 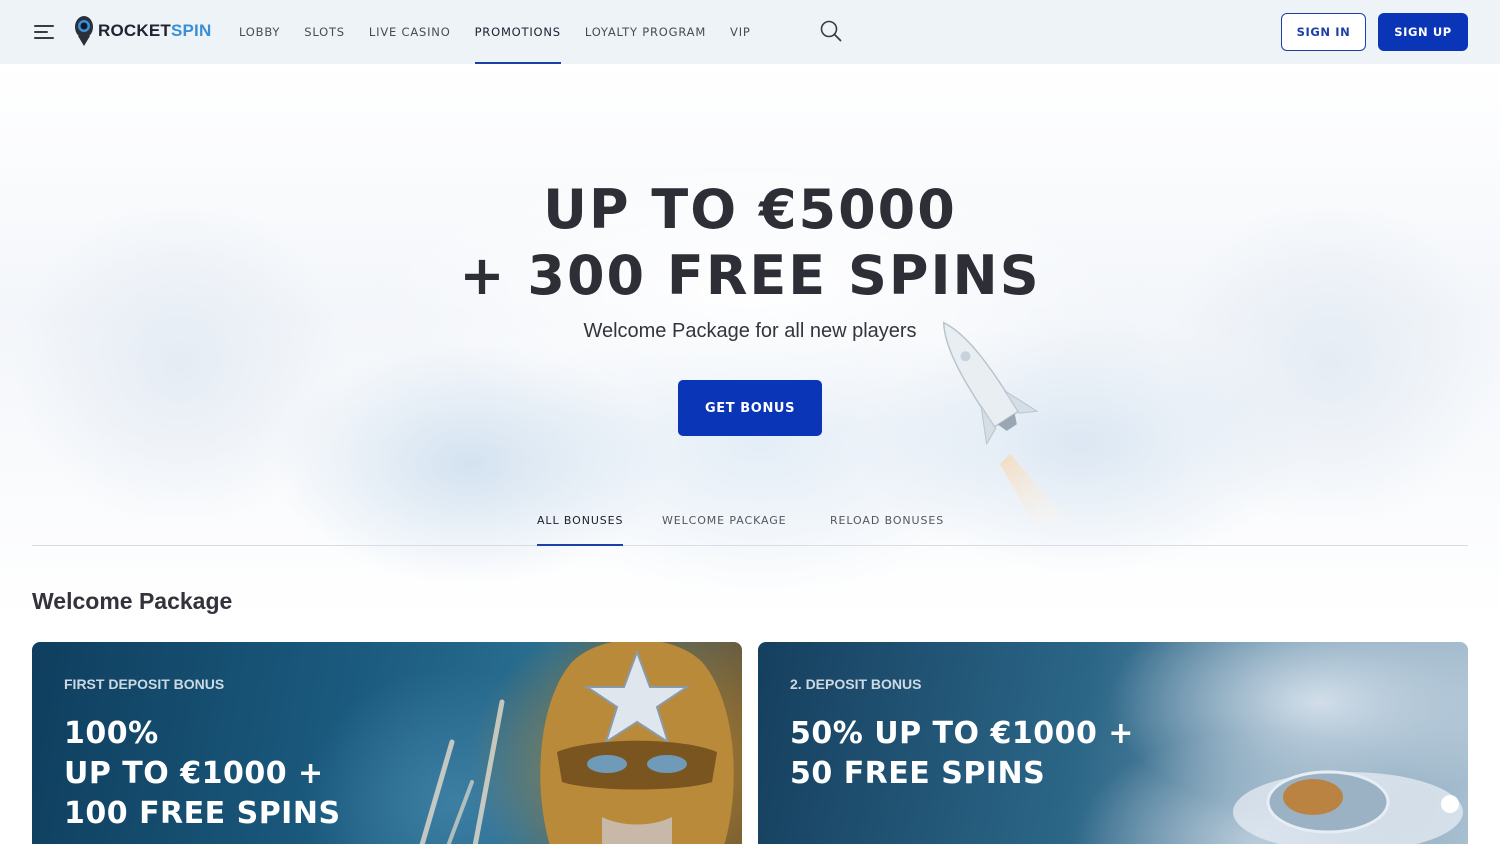 What do you see at coordinates (132, 601) in the screenshot?
I see `section-title: Welcome Package` at bounding box center [132, 601].